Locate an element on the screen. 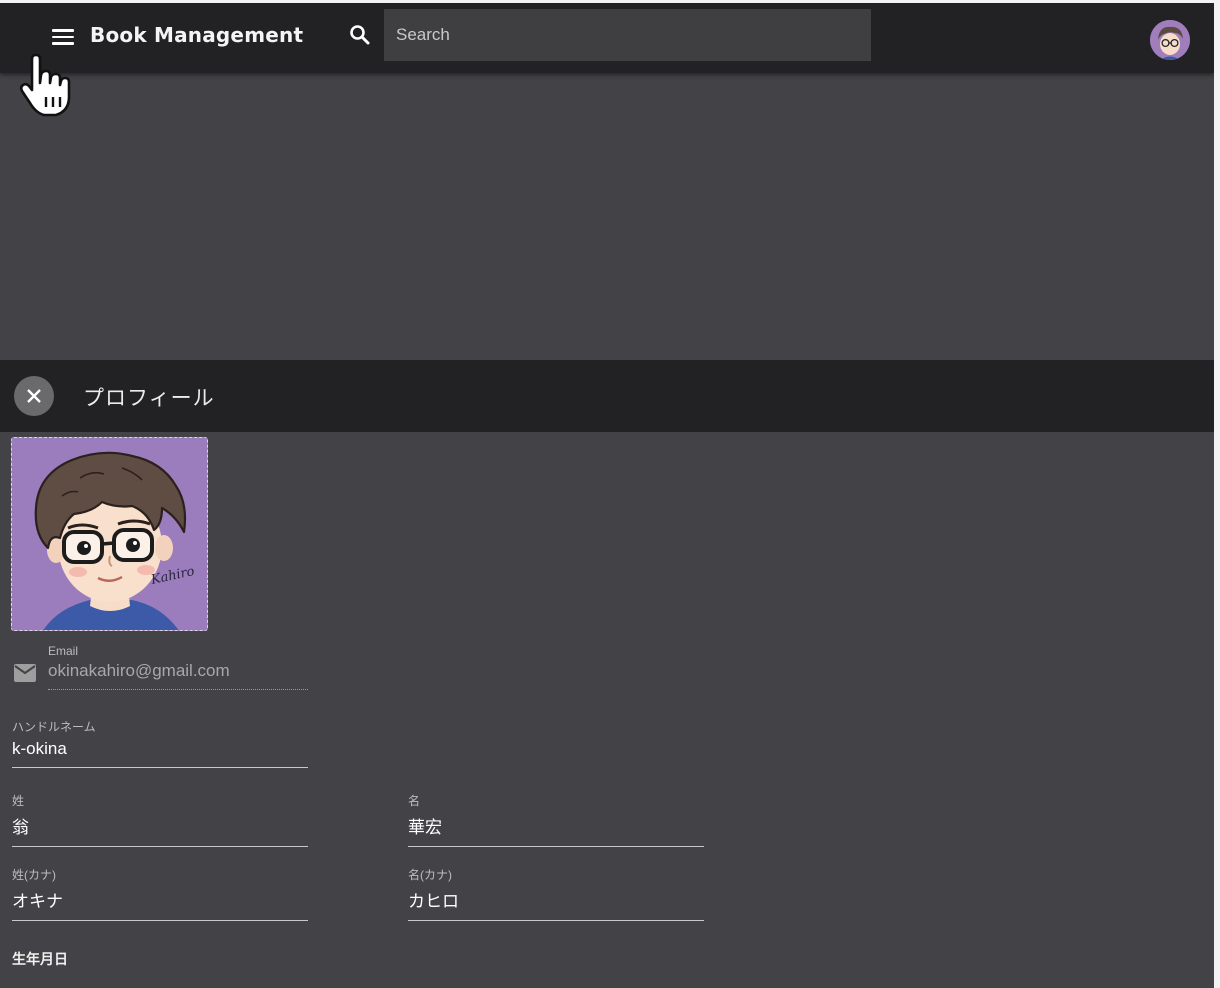  handle-name-input: k-okina is located at coordinates (160, 749).